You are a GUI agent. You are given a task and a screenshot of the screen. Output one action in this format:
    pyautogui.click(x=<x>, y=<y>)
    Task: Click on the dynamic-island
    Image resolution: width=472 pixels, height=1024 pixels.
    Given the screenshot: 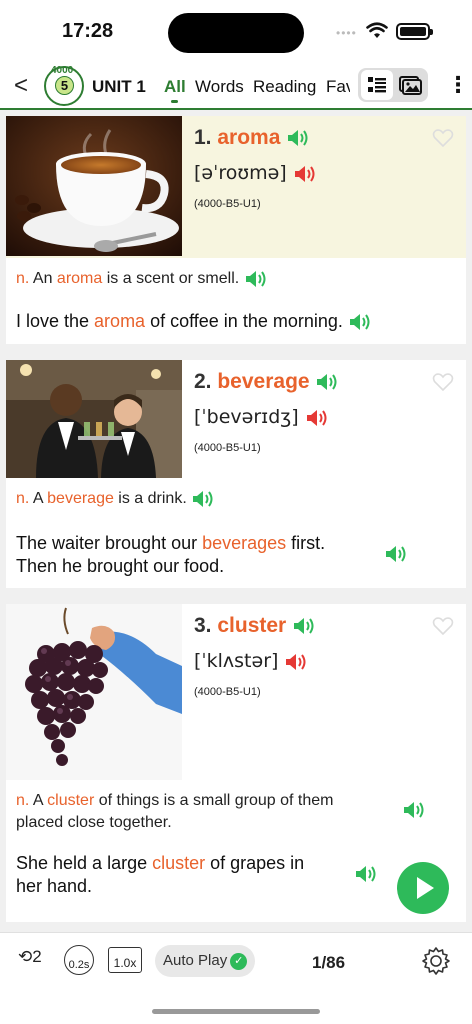 What is the action you would take?
    pyautogui.click(x=236, y=33)
    